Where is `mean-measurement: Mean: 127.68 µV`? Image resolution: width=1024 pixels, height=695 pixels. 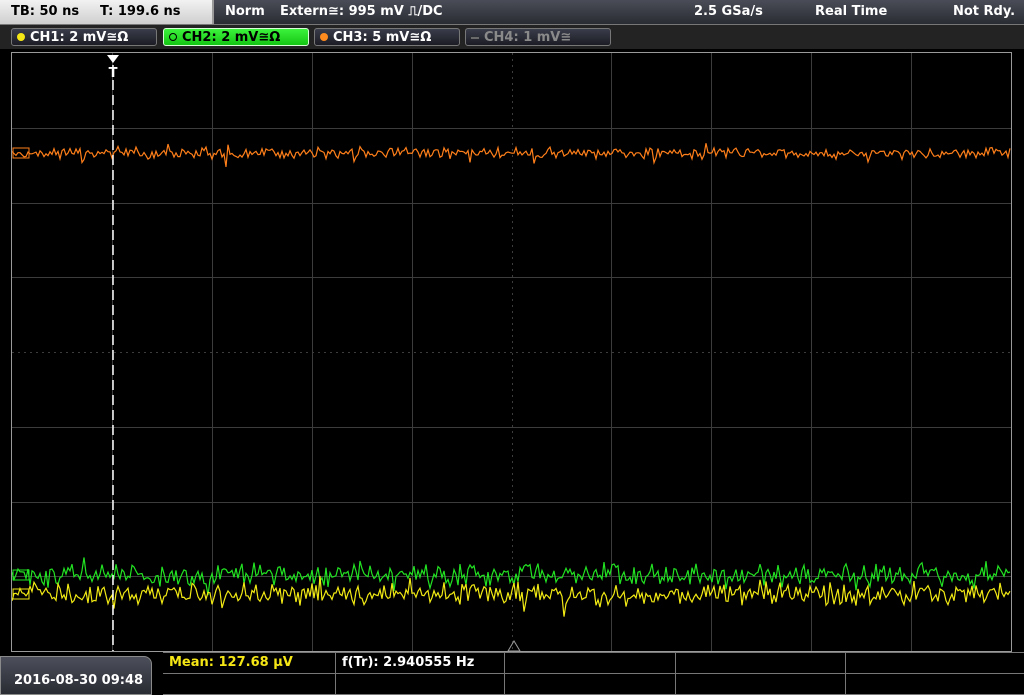
mean-measurement: Mean: 127.68 µV is located at coordinates (231, 662).